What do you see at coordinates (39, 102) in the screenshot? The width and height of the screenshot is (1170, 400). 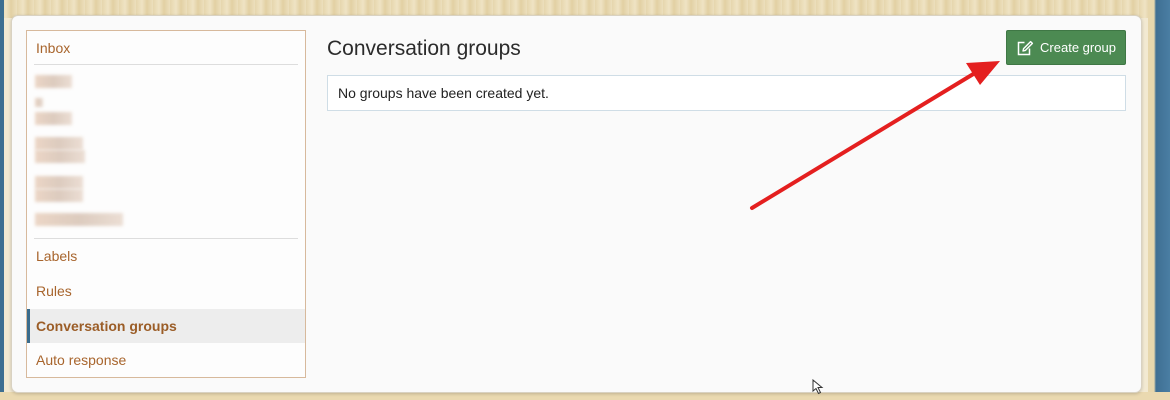 I see `redacted-folder-marker` at bounding box center [39, 102].